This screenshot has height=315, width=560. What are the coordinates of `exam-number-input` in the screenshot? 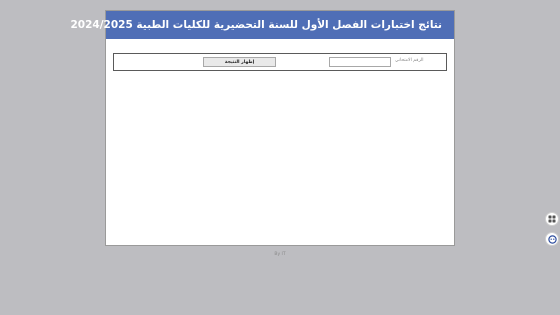 It's located at (360, 62).